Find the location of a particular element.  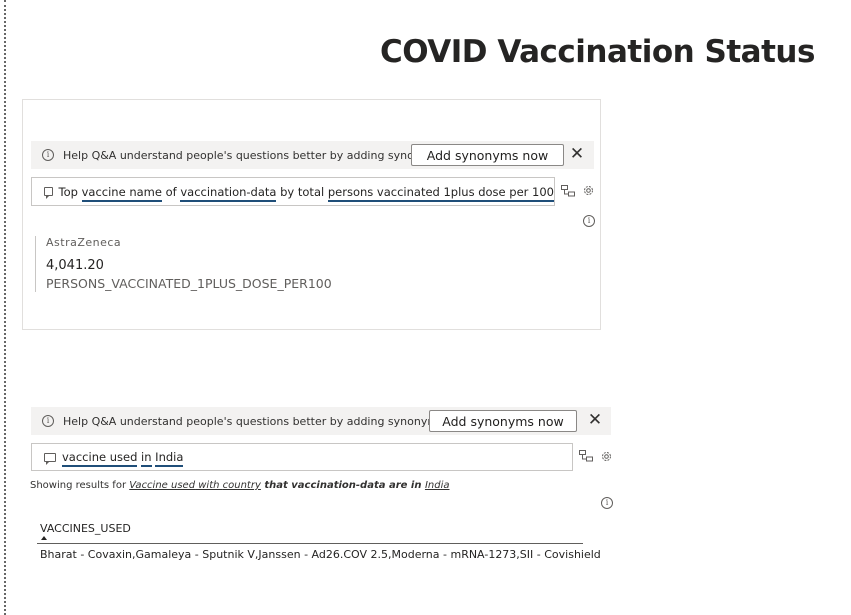

recognized-term: vaccine used is located at coordinates (100, 458).